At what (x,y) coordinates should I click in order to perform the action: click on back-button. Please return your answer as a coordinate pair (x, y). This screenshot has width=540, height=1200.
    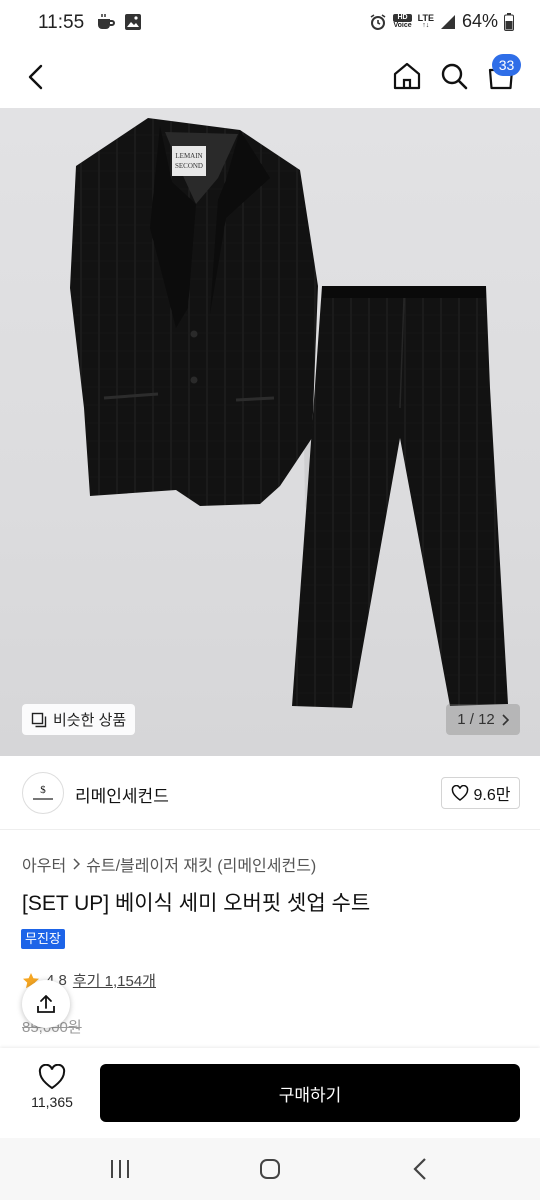
    Looking at the image, I should click on (37, 77).